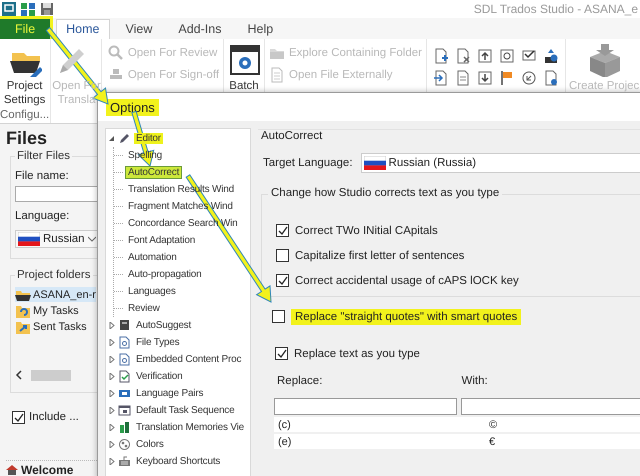 The height and width of the screenshot is (476, 640). I want to click on group-title: Filter Files, so click(43, 156).